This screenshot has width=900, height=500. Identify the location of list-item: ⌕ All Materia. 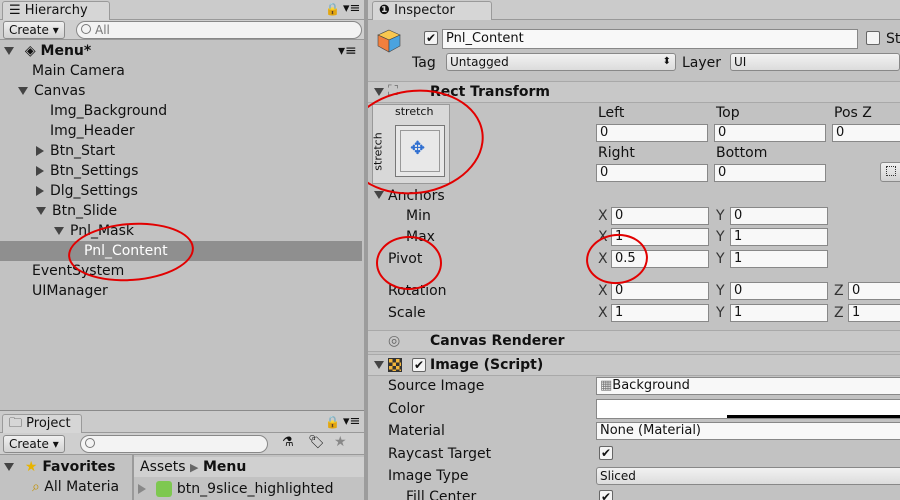
(82, 487).